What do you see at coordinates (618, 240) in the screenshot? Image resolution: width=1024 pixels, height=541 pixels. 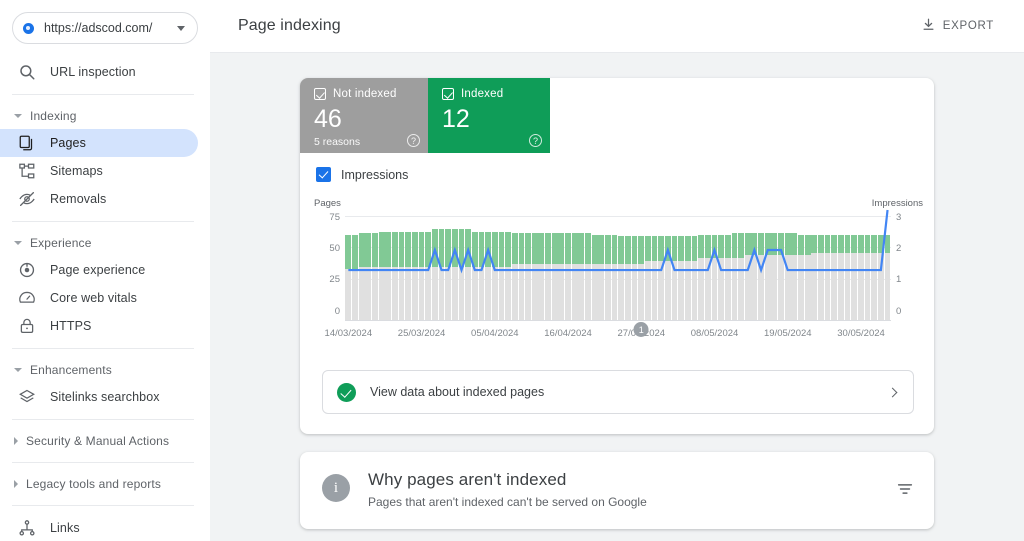 I see `impressions-line` at bounding box center [618, 240].